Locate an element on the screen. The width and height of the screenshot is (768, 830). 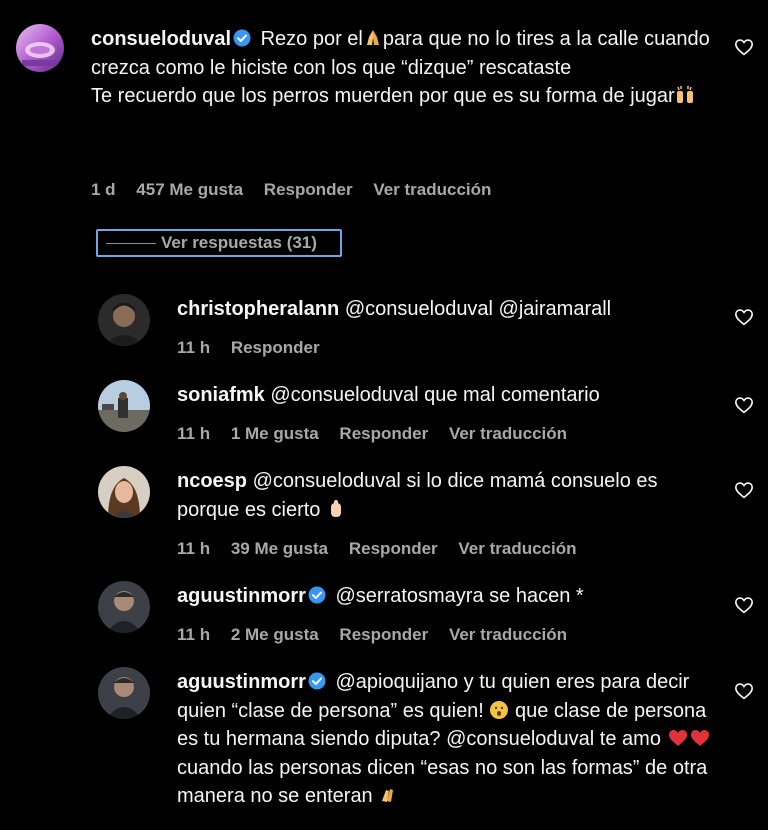
comment-meta: 11 h Responder is located at coordinates (256, 348).